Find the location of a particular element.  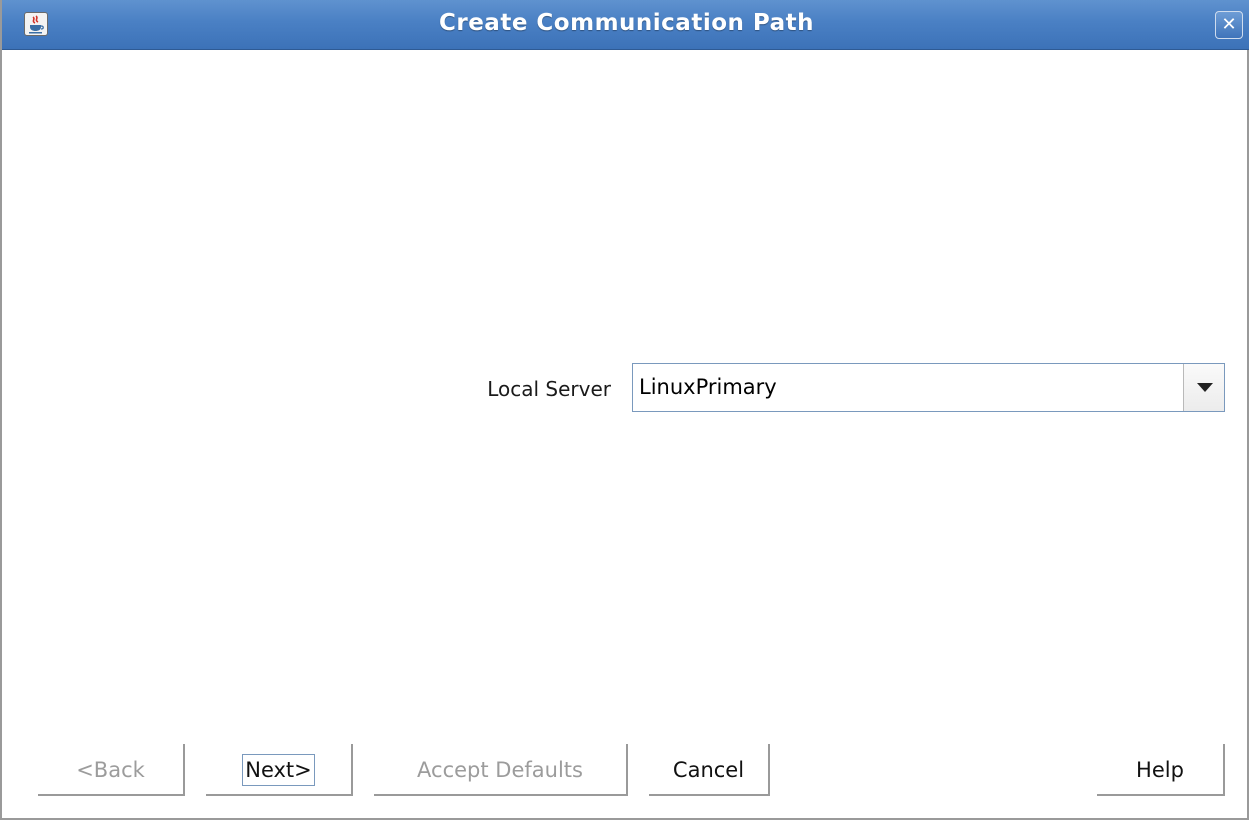

next-button-label: Next> is located at coordinates (278, 770).